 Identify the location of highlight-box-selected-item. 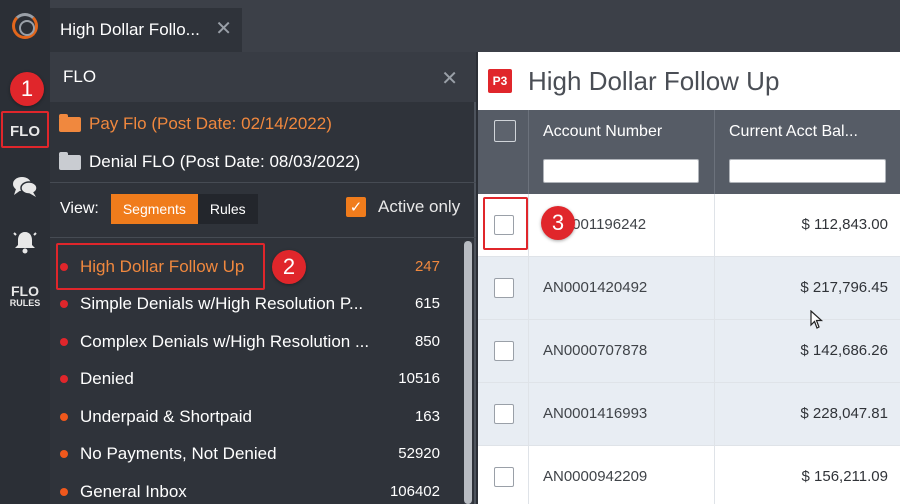
(160, 266).